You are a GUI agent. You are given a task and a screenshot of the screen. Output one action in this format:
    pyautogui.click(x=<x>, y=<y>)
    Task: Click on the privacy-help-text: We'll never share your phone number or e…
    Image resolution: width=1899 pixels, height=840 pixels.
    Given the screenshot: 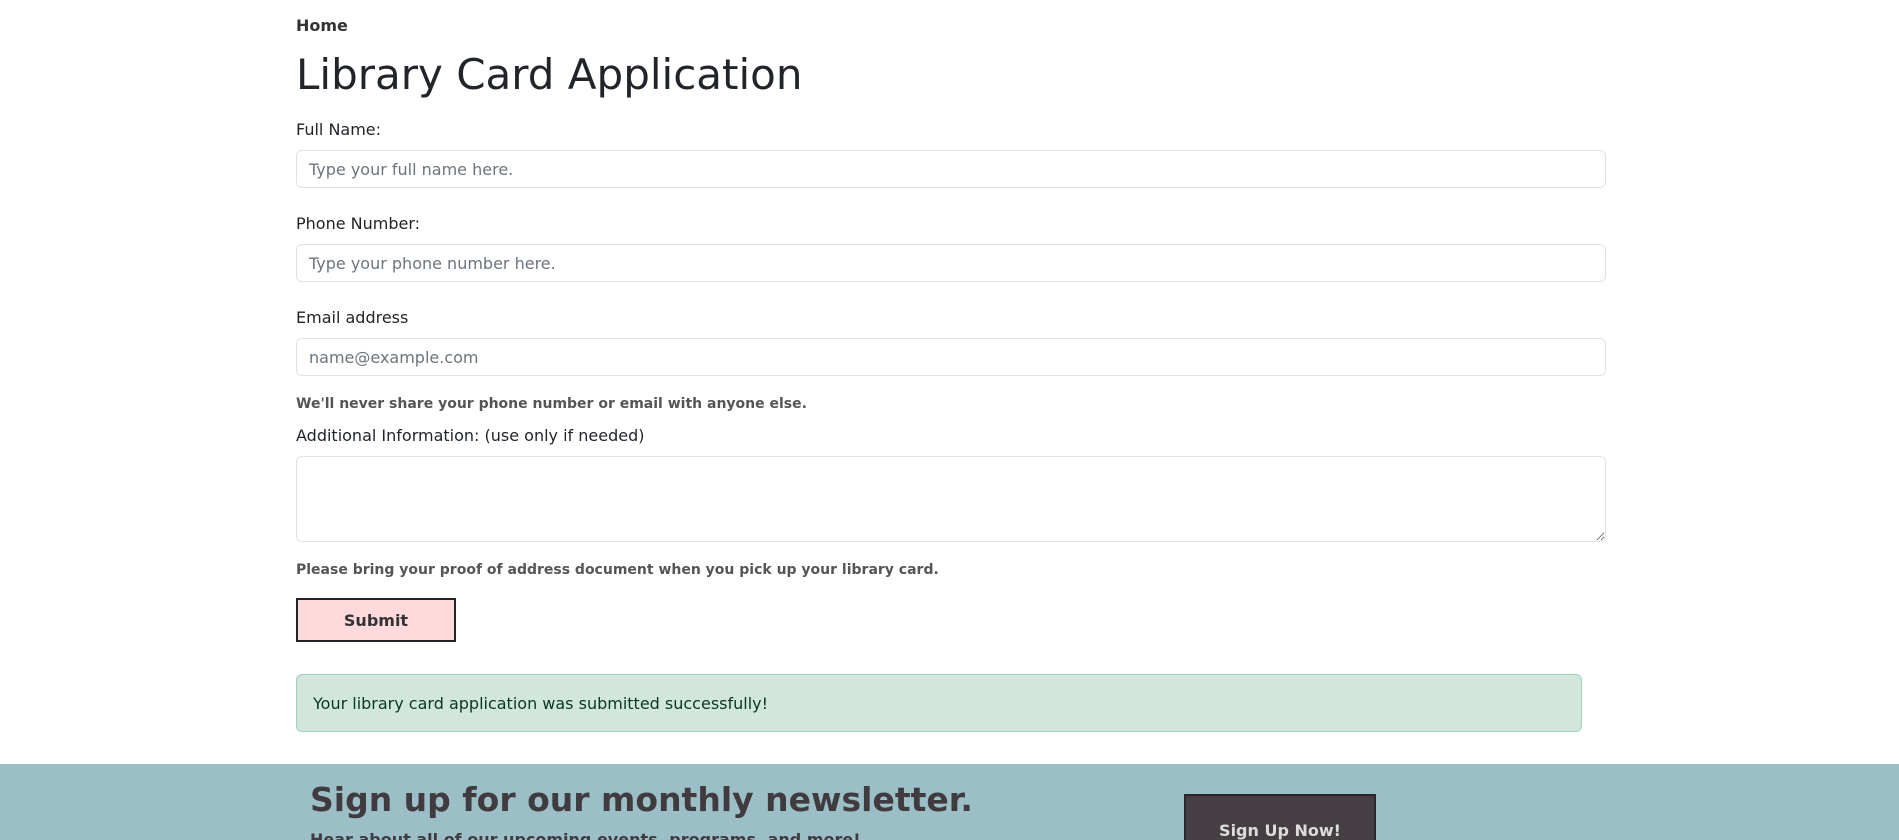 What is the action you would take?
    pyautogui.click(x=551, y=404)
    